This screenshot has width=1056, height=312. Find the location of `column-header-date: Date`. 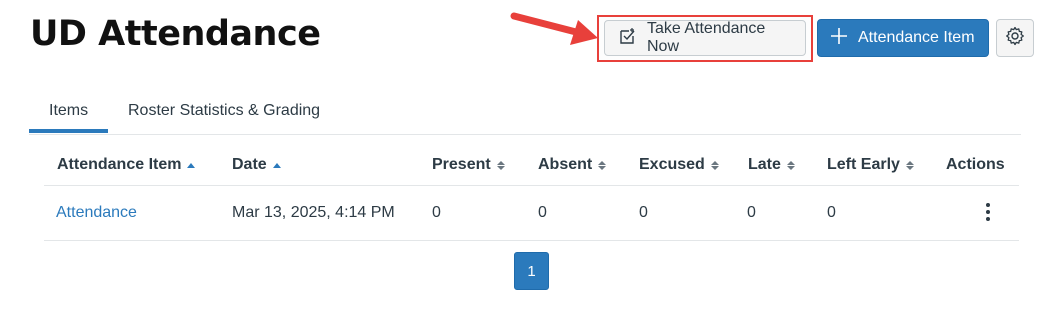

column-header-date: Date is located at coordinates (256, 165).